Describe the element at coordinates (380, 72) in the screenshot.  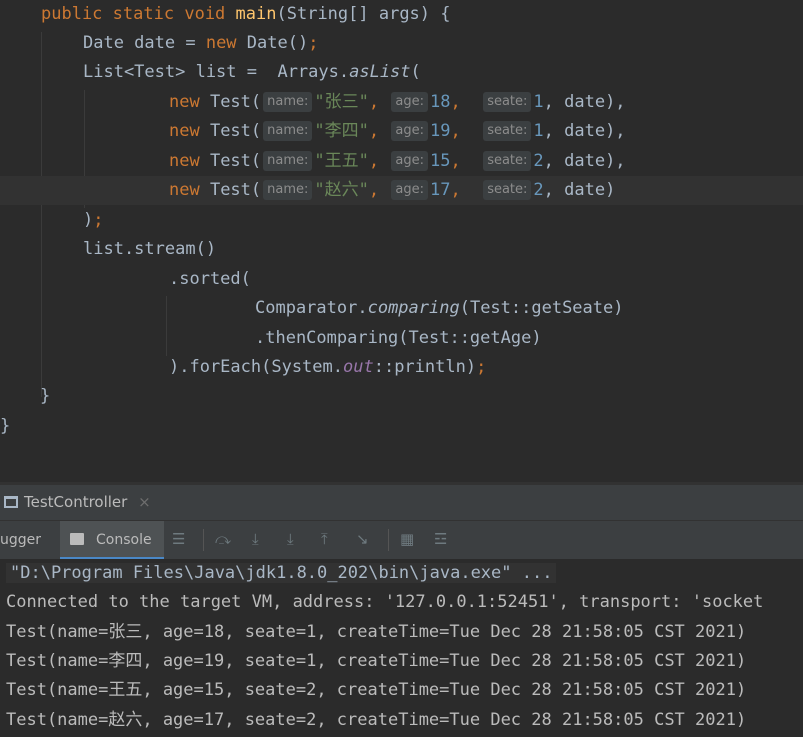
I see `aslist-call: asList` at that location.